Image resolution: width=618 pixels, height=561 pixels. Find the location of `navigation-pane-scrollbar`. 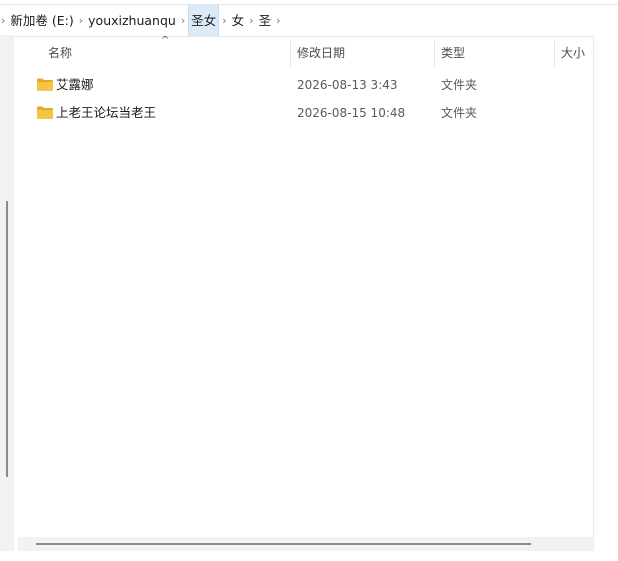

navigation-pane-scrollbar is located at coordinates (7, 293).